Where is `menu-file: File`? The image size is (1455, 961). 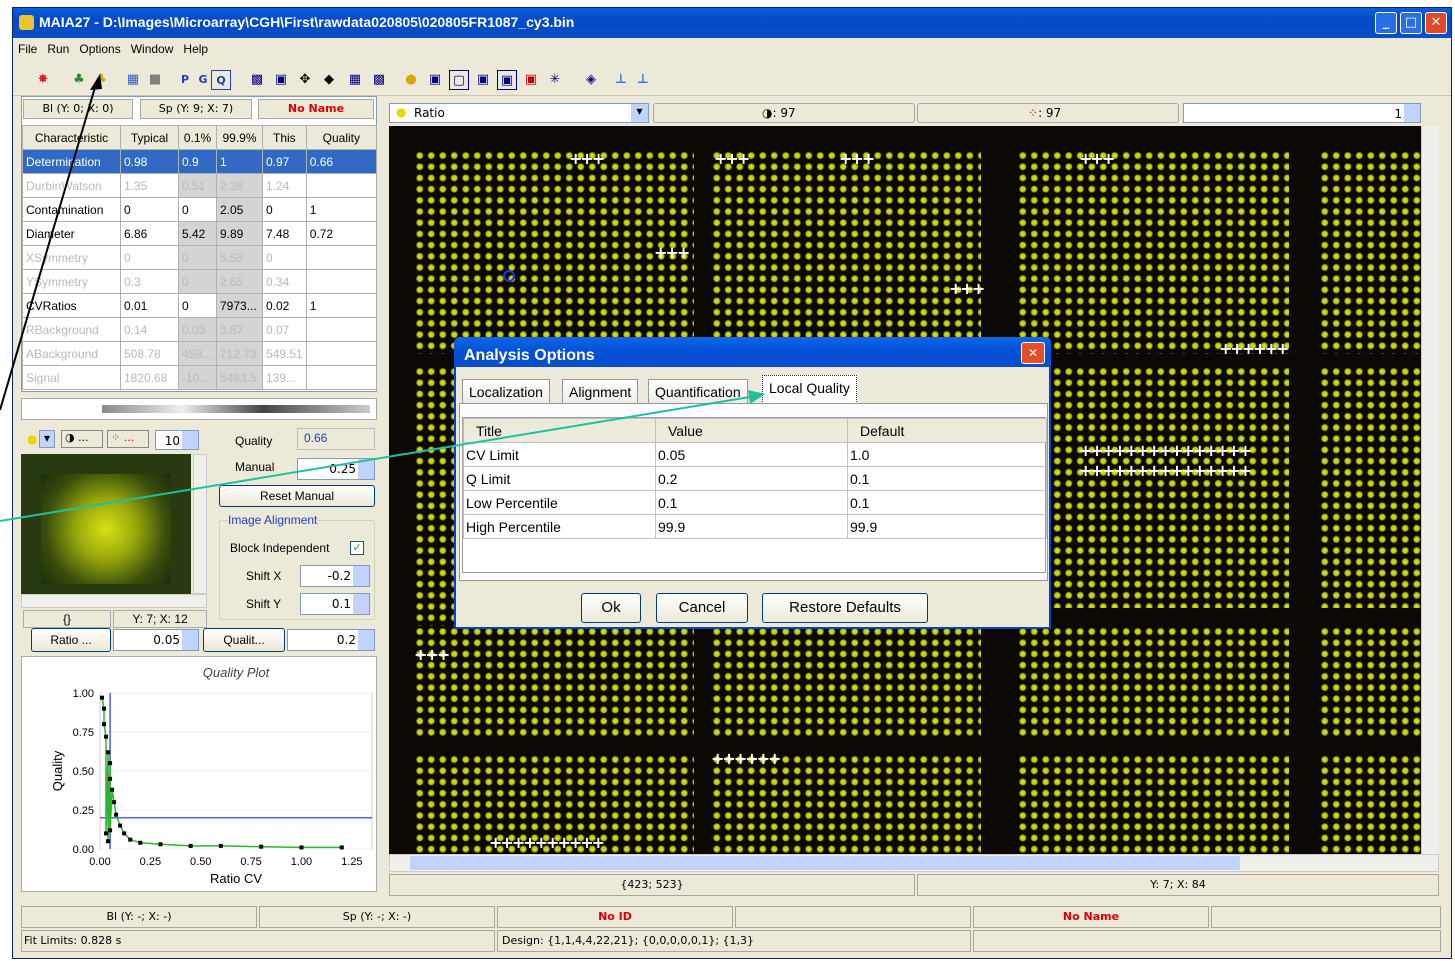
menu-file: File is located at coordinates (27, 49).